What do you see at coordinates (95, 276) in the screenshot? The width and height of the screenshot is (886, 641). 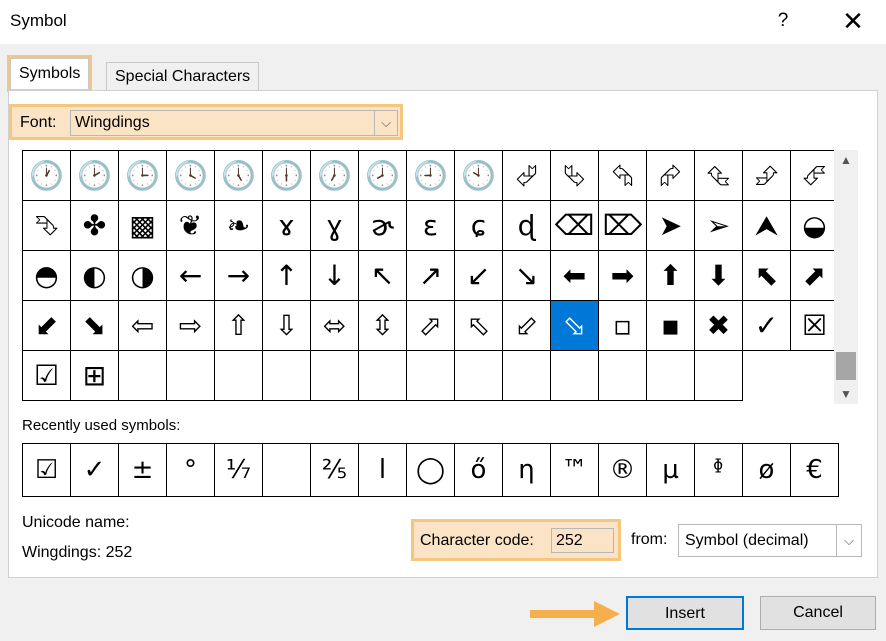 I see `symbol-cell: ◐` at bounding box center [95, 276].